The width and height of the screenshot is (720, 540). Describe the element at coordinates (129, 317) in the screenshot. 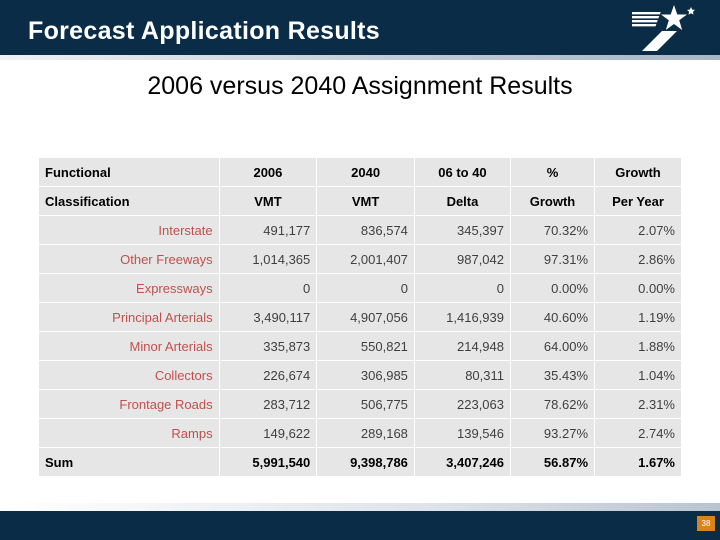

I see `row-label: Principal Arterials` at that location.